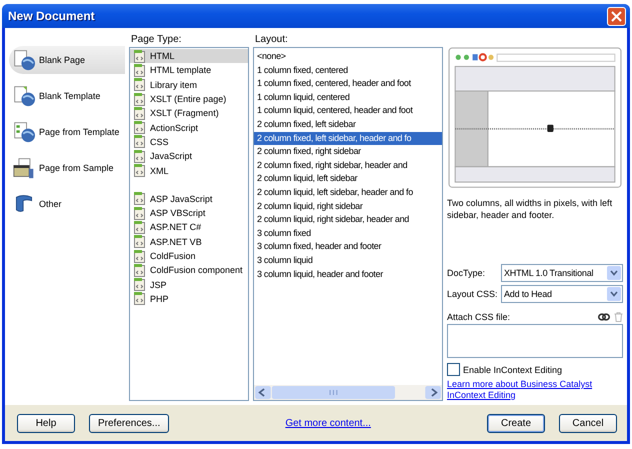  Describe the element at coordinates (67, 132) in the screenshot. I see `category-item: Page from Template` at that location.